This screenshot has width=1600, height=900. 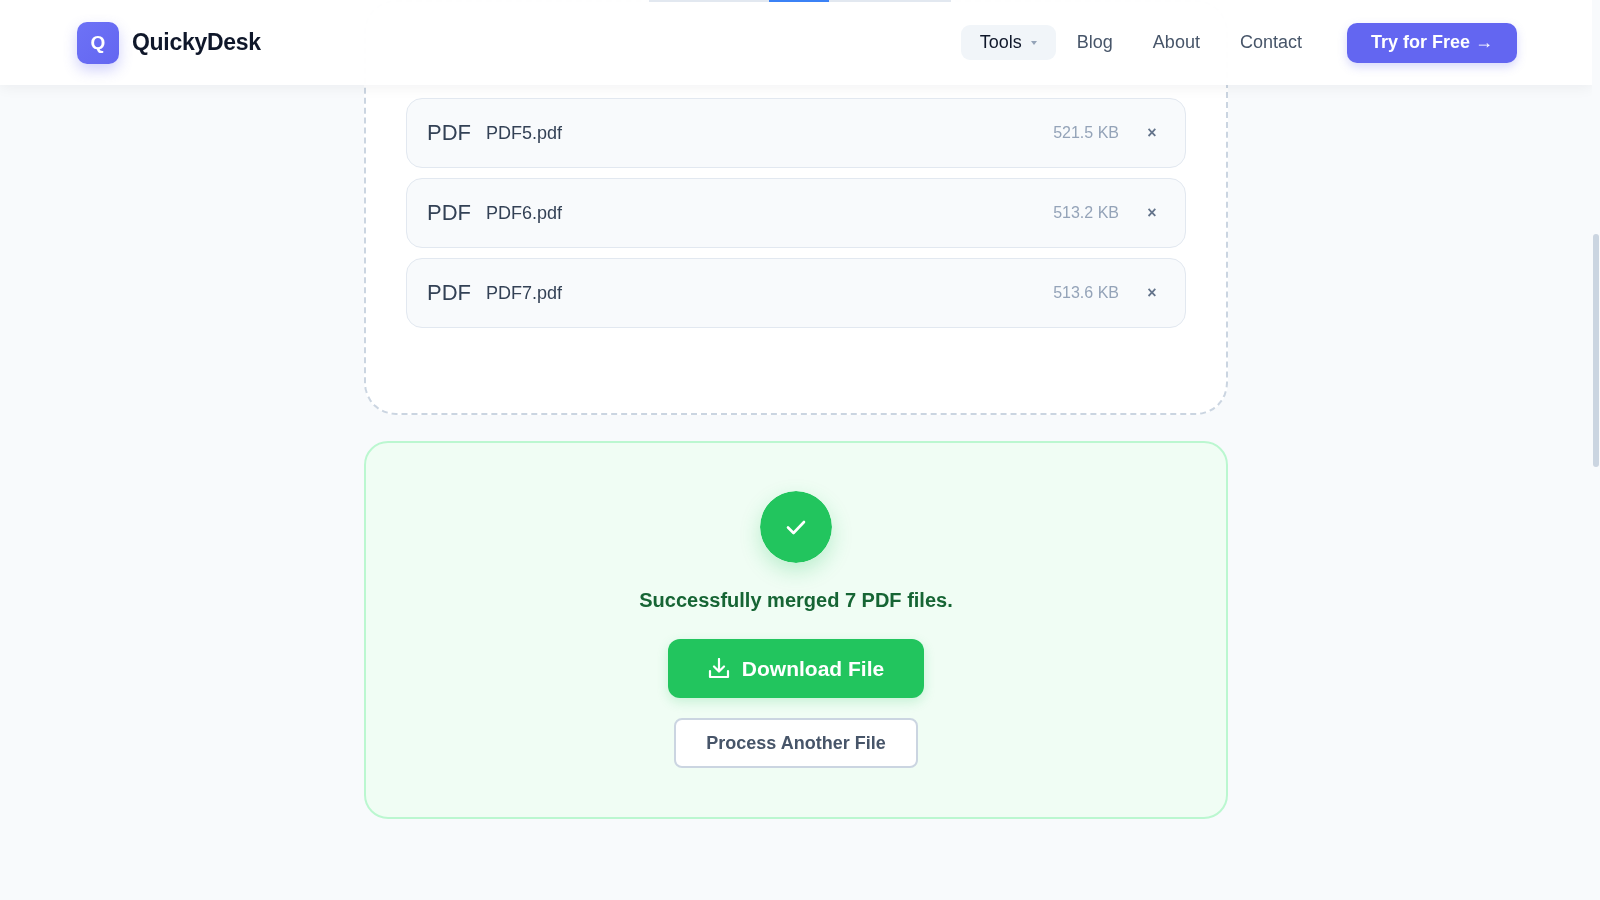 I want to click on caret-icon, so click(x=1033, y=42).